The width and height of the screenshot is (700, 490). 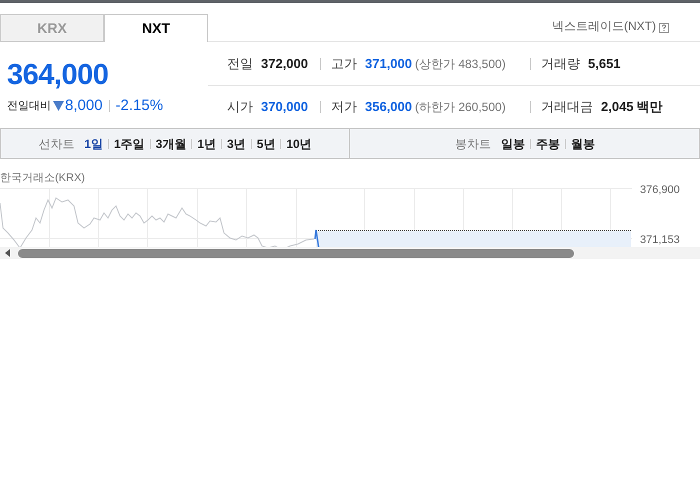 I want to click on scroll-left-icon, so click(x=7, y=253).